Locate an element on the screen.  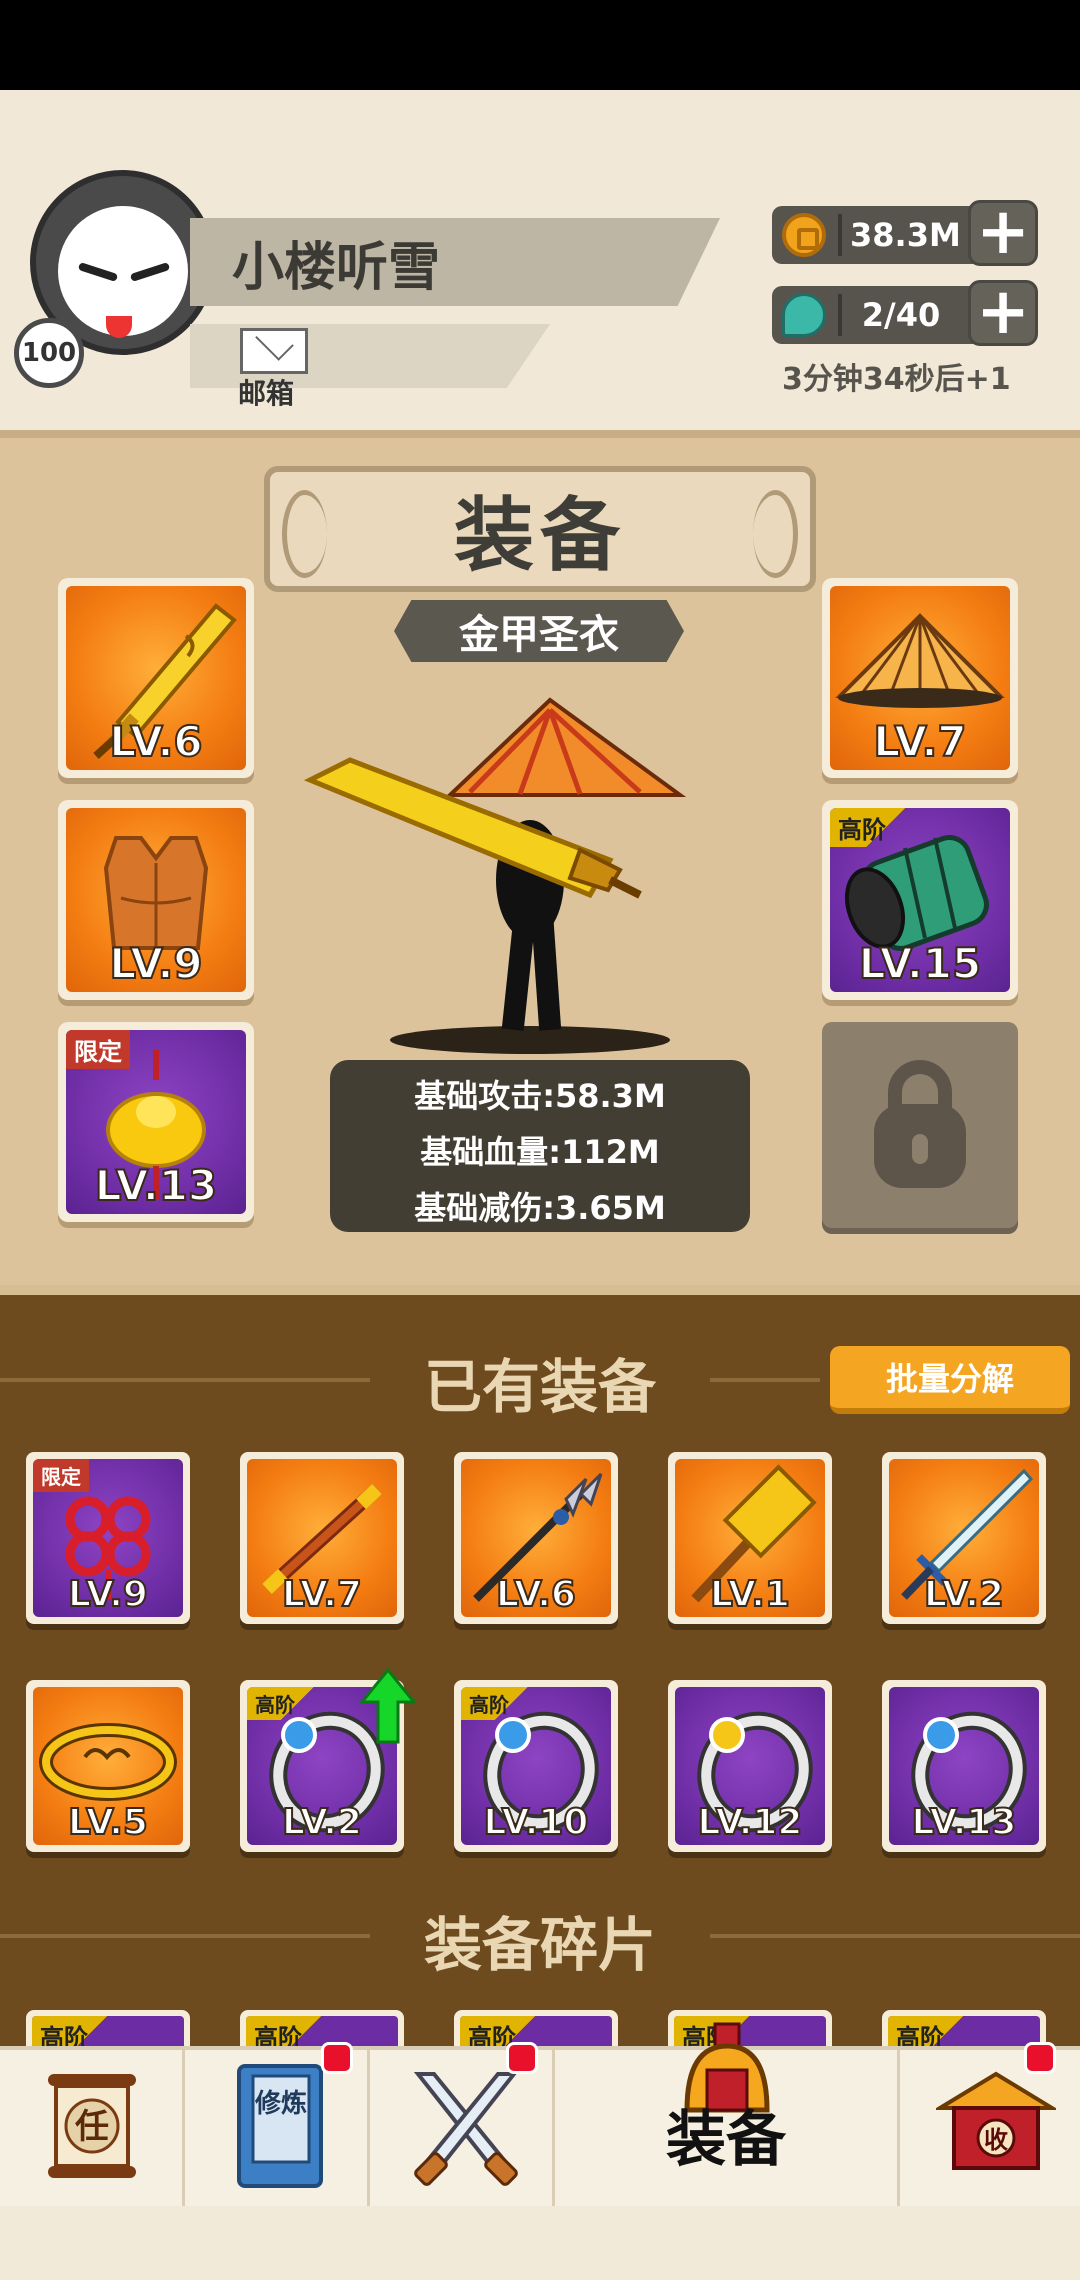
inventory-item: LV.1 is located at coordinates (750, 1538).